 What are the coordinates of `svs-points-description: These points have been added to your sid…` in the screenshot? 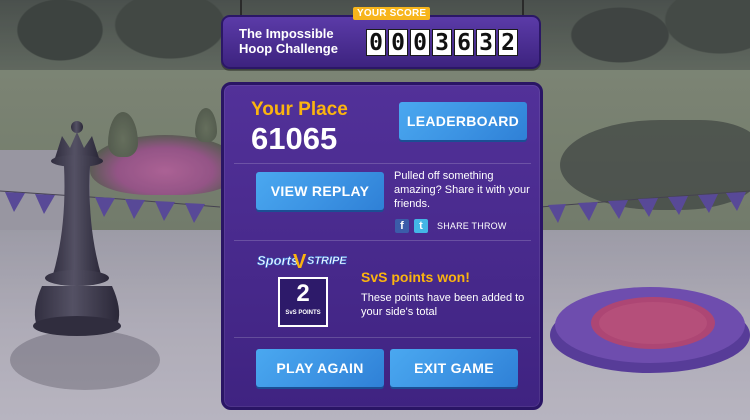 It's located at (443, 305).